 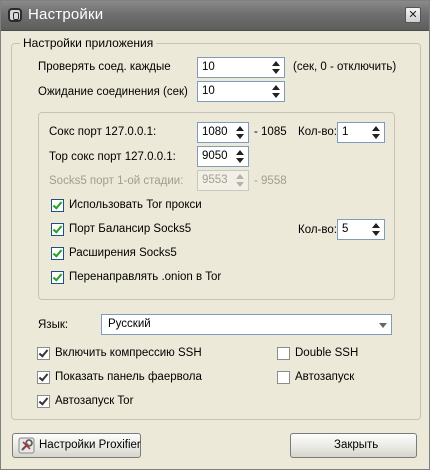 I want to click on autostart-tor-checkbox, so click(x=43, y=401).